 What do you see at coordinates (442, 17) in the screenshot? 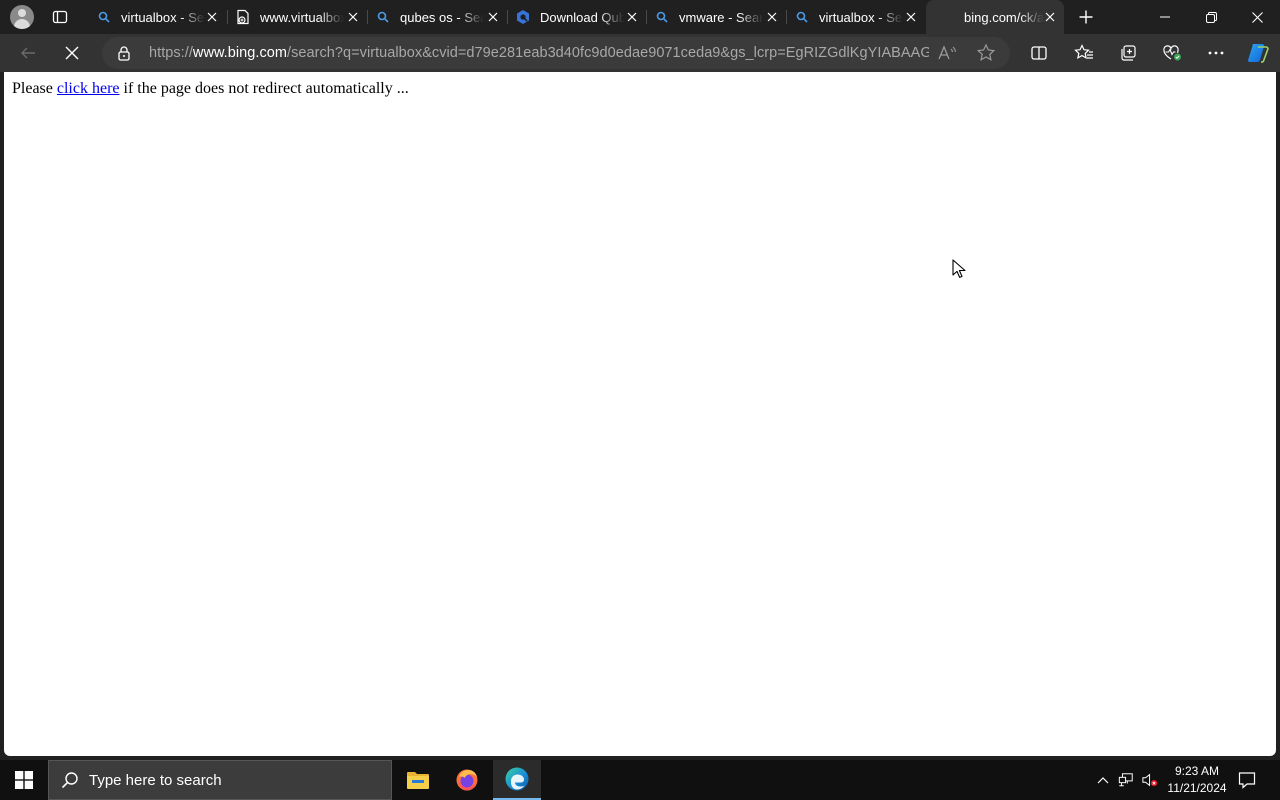
I see `tab-label: qubes os - Search` at bounding box center [442, 17].